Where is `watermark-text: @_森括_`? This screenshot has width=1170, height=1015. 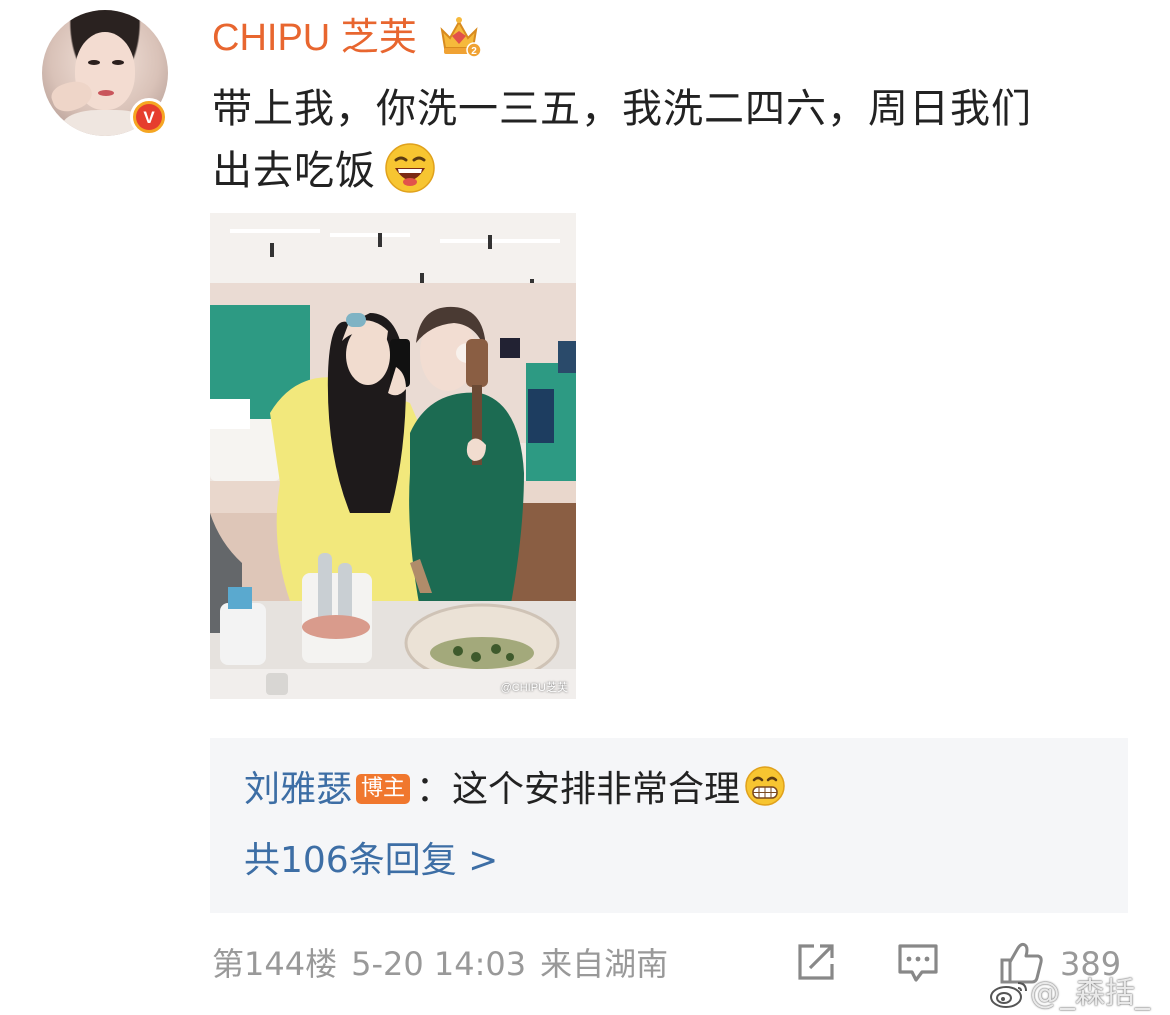 watermark-text: @_森括_ is located at coordinates (1090, 993).